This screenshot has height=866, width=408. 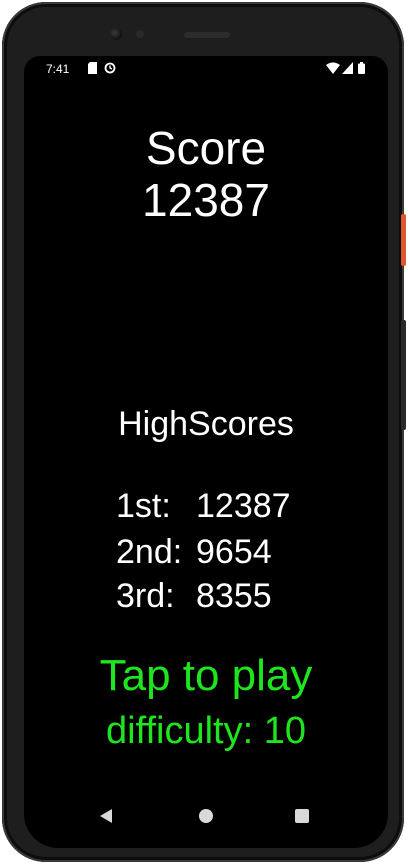 I want to click on score-label: Score, so click(x=206, y=148).